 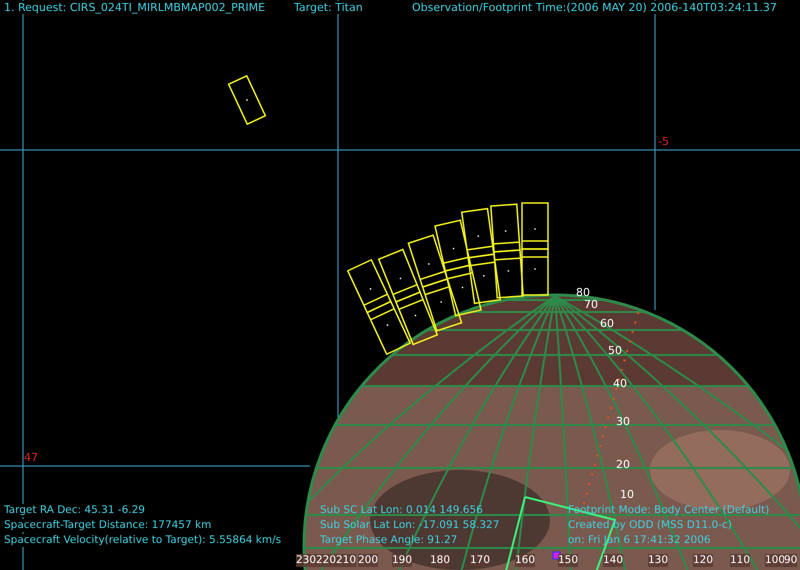 What do you see at coordinates (525, 560) in the screenshot?
I see `longitude-label: 160` at bounding box center [525, 560].